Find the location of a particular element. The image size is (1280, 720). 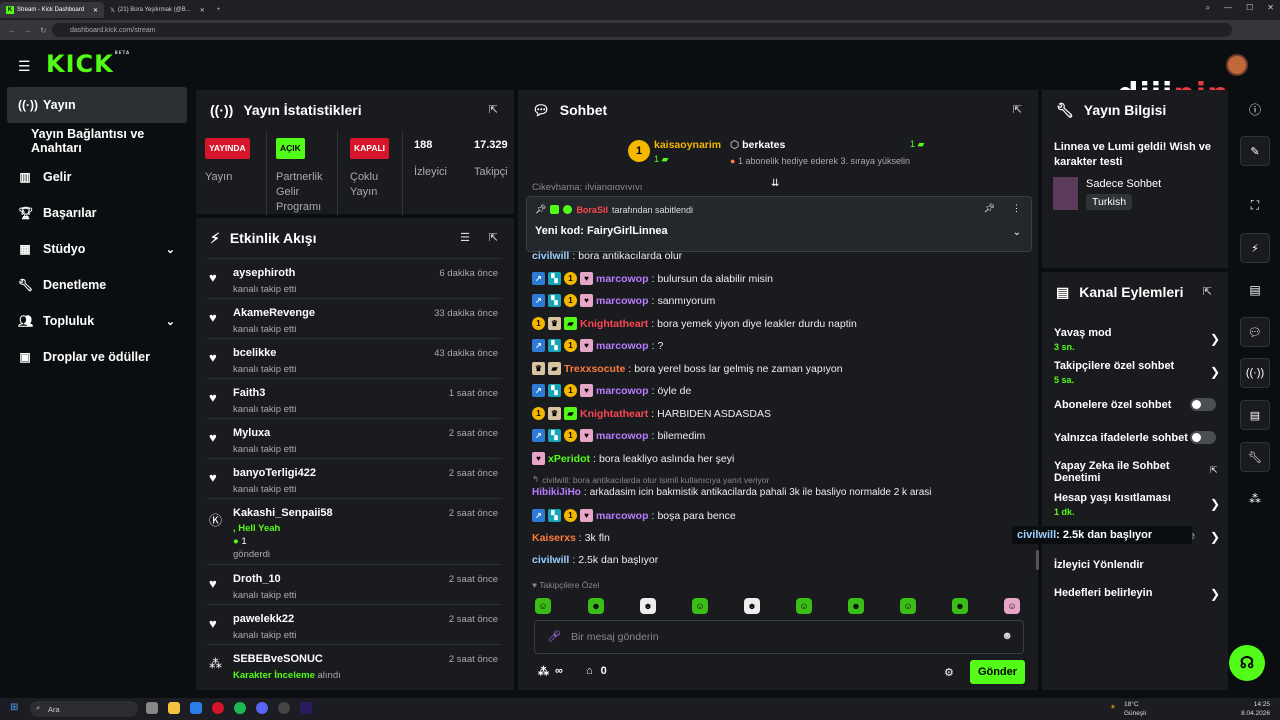

actions-icon: ▤ is located at coordinates (1255, 415).